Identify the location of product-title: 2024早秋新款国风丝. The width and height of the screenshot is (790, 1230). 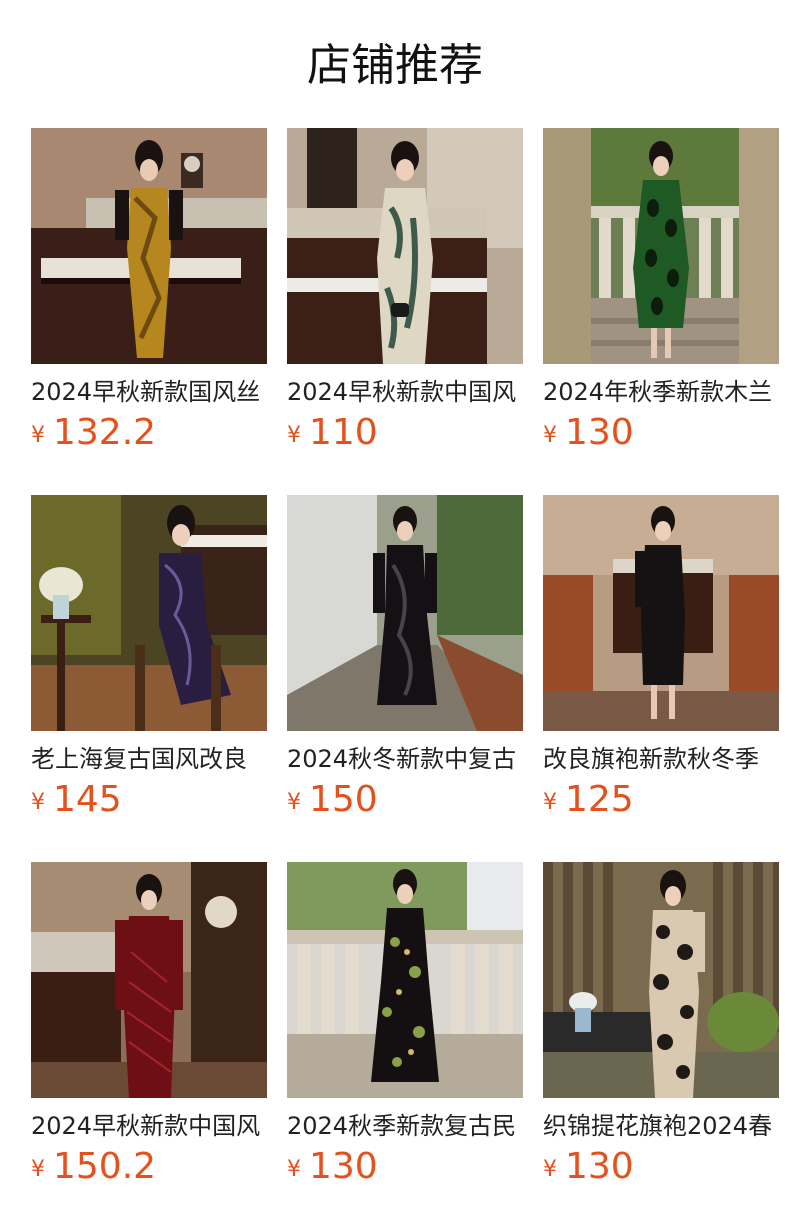
(149, 392).